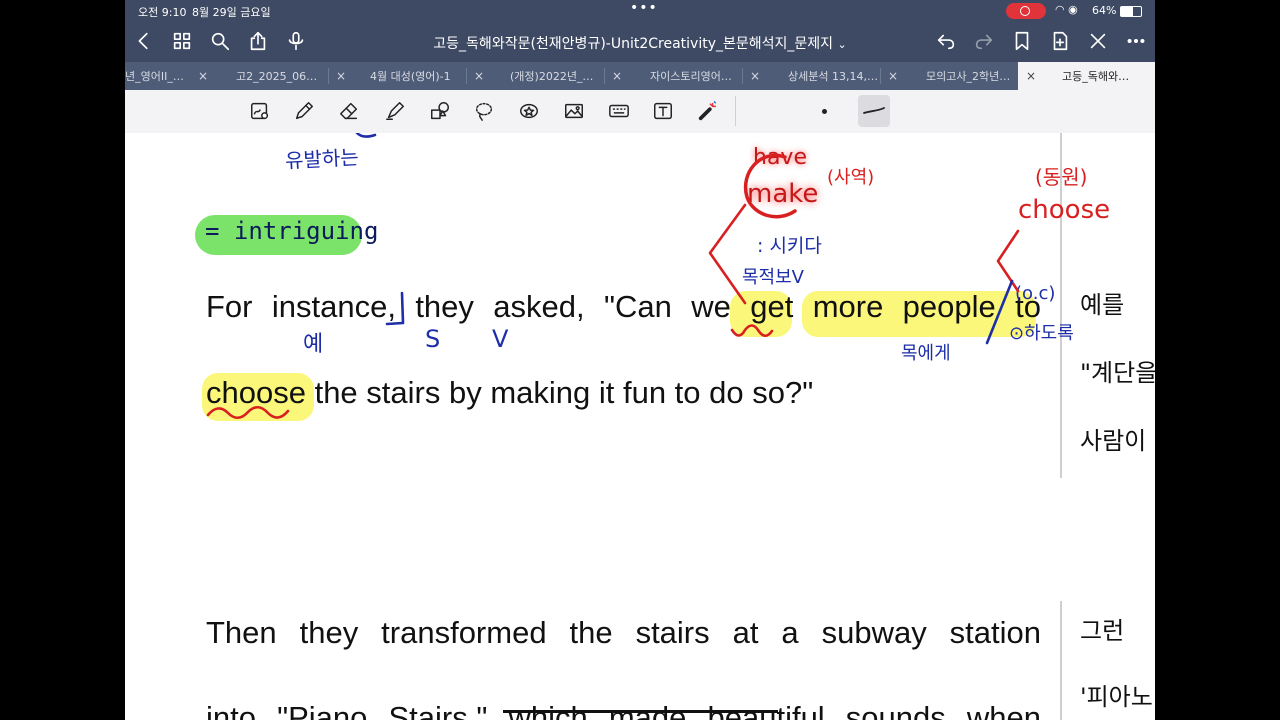 This screenshot has width=1280, height=720. What do you see at coordinates (619, 111) in the screenshot?
I see `keyboard-icon` at bounding box center [619, 111].